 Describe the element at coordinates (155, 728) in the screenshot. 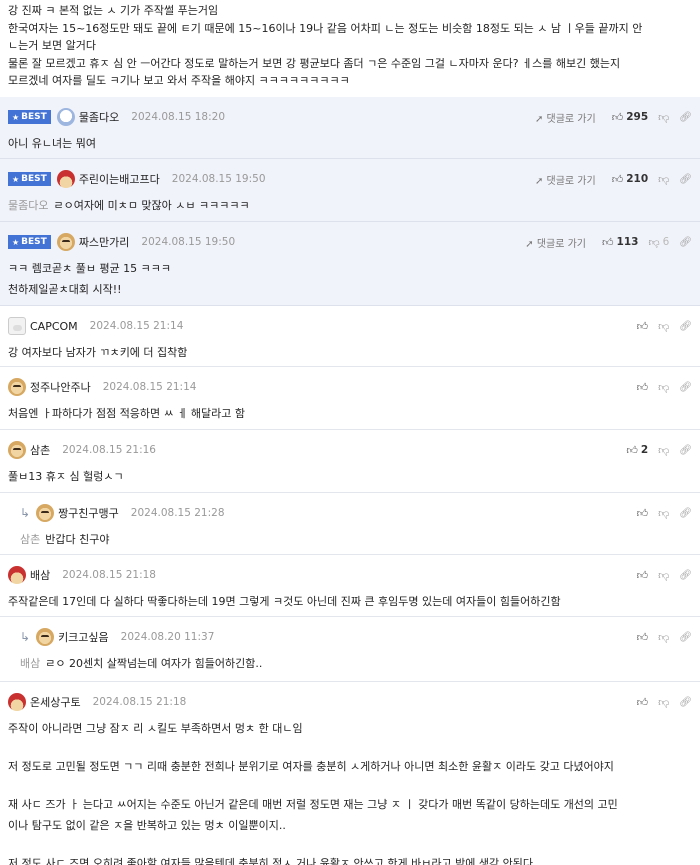

I see `comment-line: 주작이 아니라면 그냥 잠ㅈ 리 ㅅ킬도 부족하면서 멍ㅊ 한 대ㄴ임` at that location.